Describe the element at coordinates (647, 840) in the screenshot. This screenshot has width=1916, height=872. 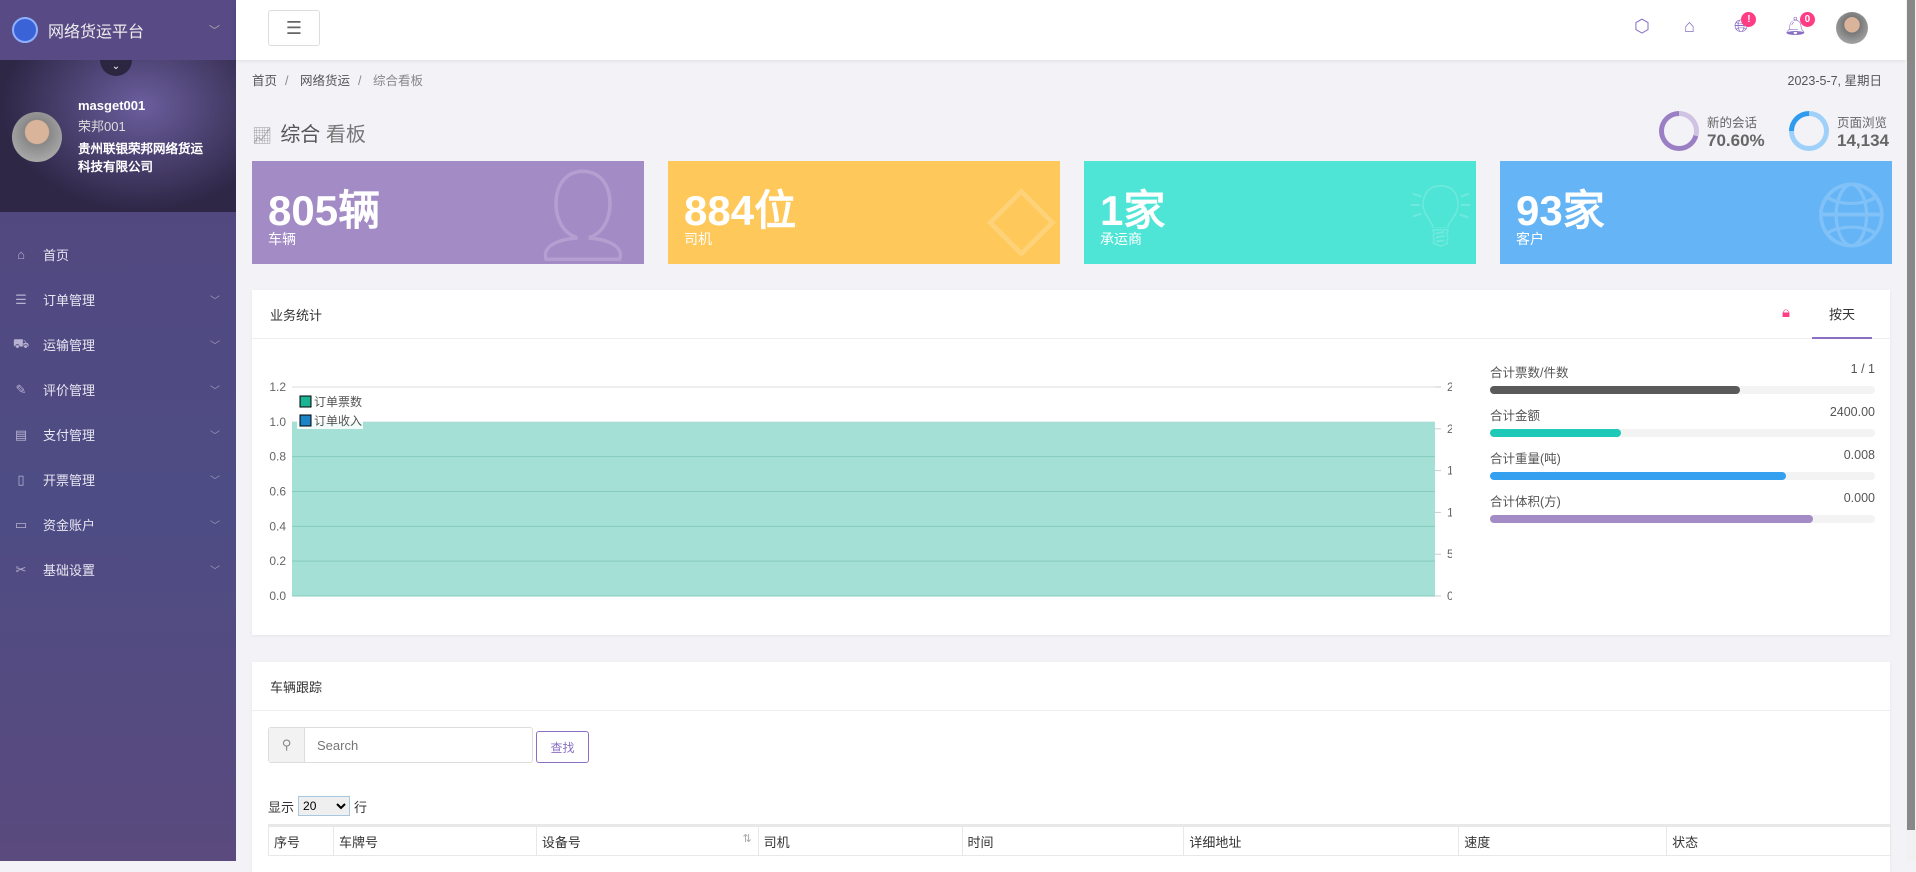
I see `column-header: 设备号 ⇅` at that location.